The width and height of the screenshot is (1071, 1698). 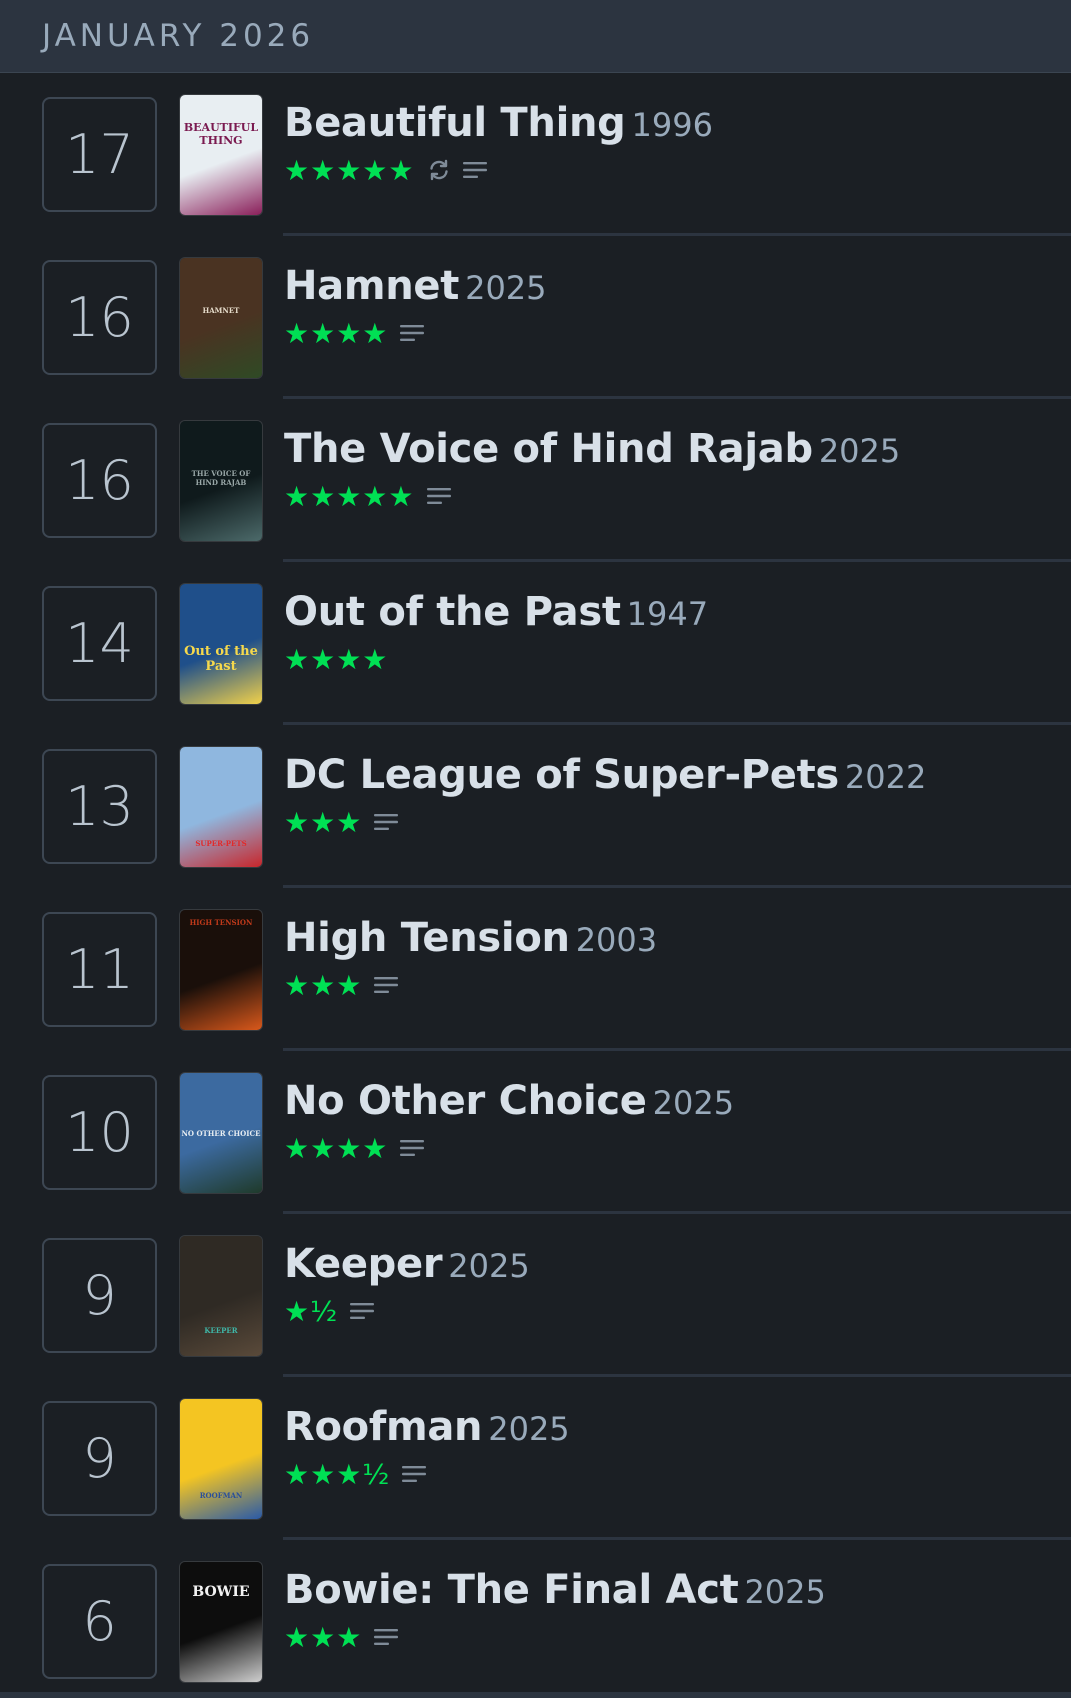 I want to click on film-year: 1996, so click(x=672, y=125).